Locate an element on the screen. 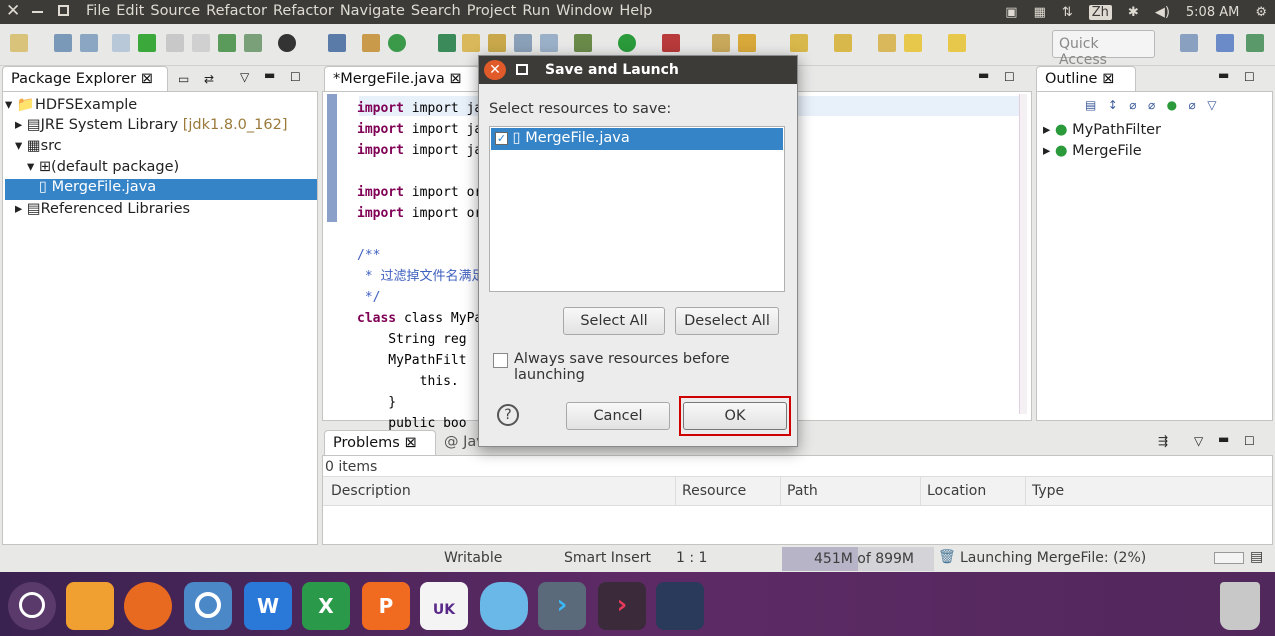 The height and width of the screenshot is (636, 1275). run-icon is located at coordinates (627, 43).